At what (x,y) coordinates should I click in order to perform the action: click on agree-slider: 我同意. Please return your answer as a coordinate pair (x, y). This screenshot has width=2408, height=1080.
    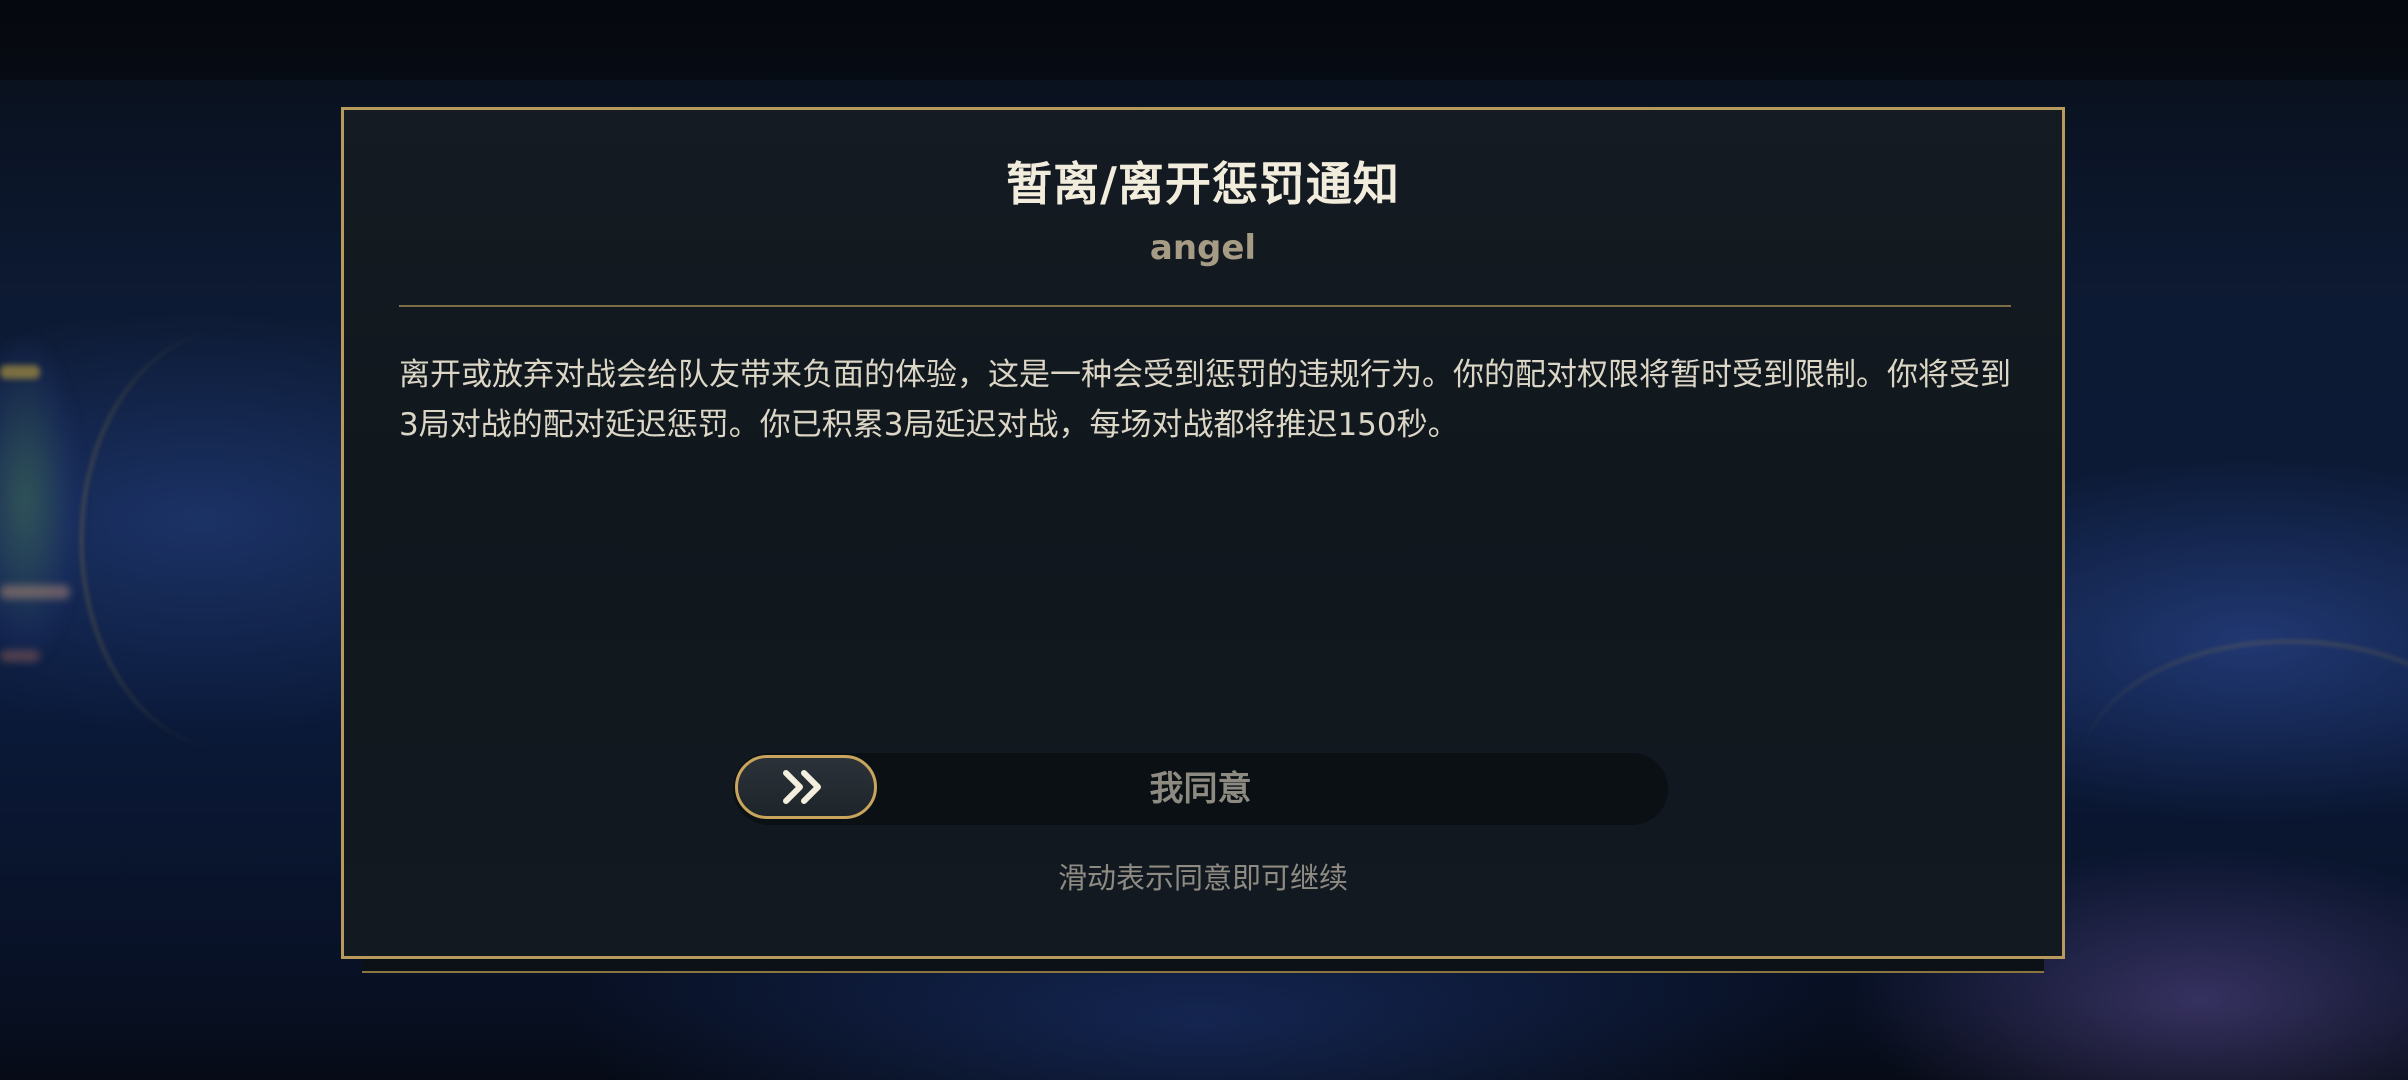
    Looking at the image, I should click on (1200, 789).